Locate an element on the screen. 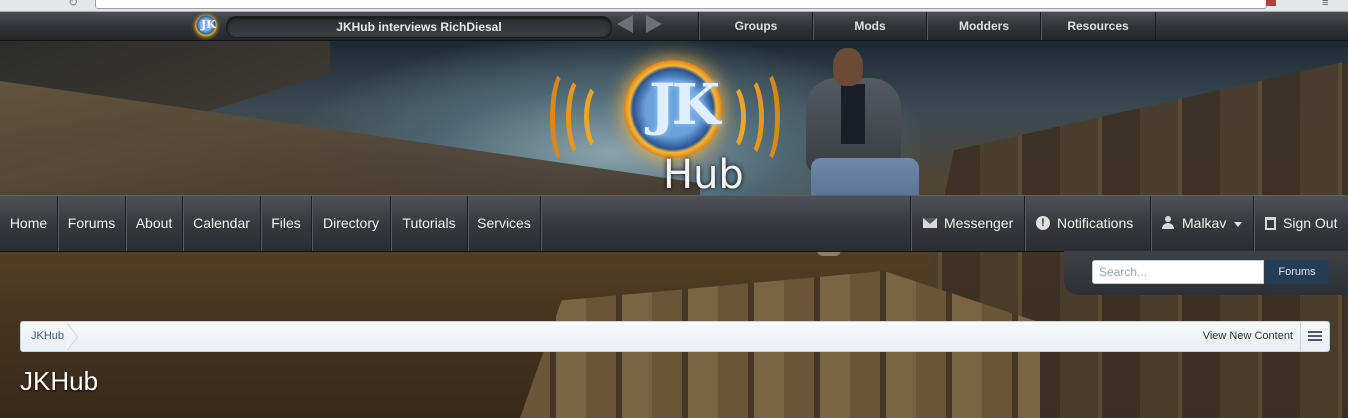 The image size is (1348, 418). messenger-link: Messenger is located at coordinates (966, 223).